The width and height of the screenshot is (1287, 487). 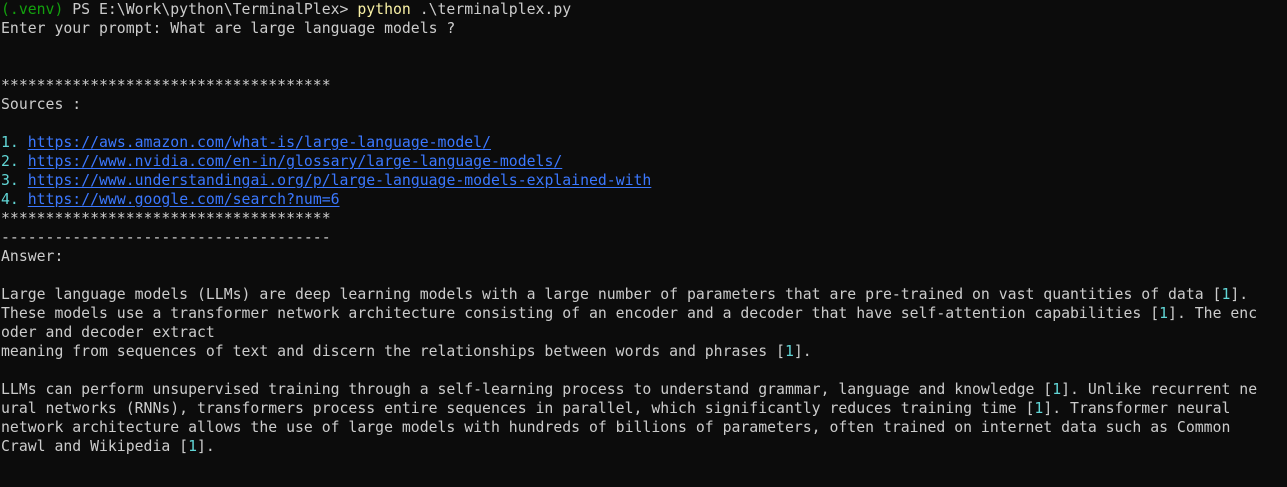 I want to click on source-link: https://www.google.com/search?num=6, so click(x=184, y=199).